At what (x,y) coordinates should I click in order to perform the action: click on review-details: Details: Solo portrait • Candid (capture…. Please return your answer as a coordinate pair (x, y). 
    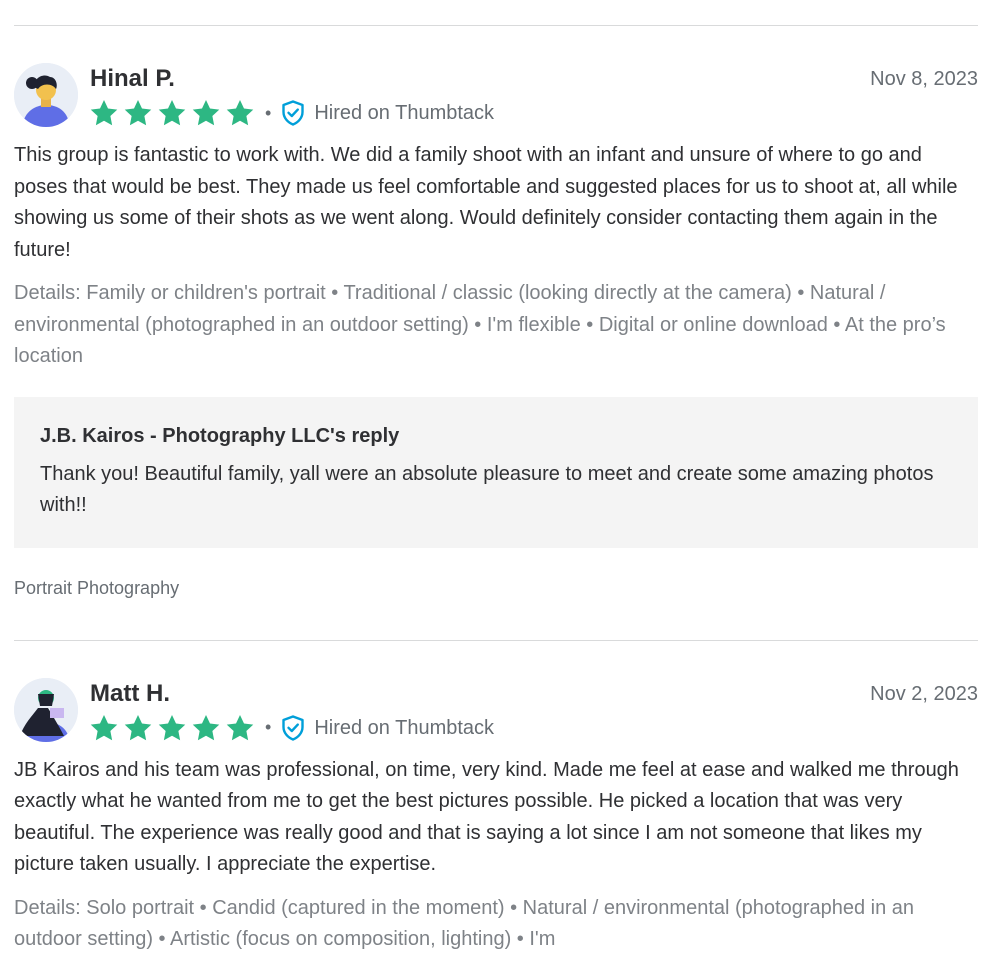
    Looking at the image, I should click on (464, 923).